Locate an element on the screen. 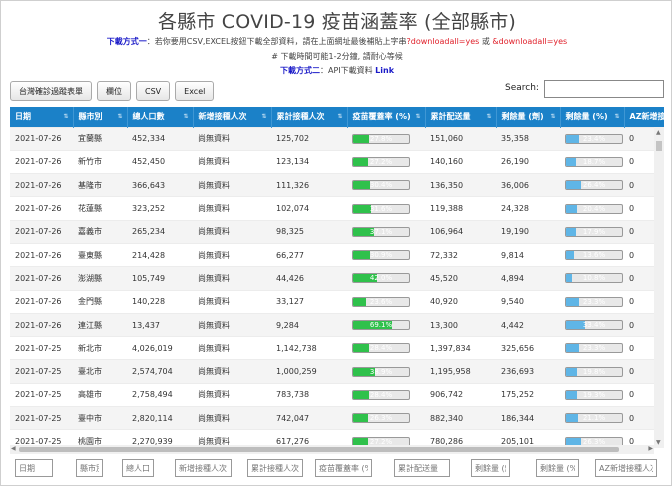 Image resolution: width=672 pixels, height=486 pixels. table-cell: 27.2% is located at coordinates (386, 161).